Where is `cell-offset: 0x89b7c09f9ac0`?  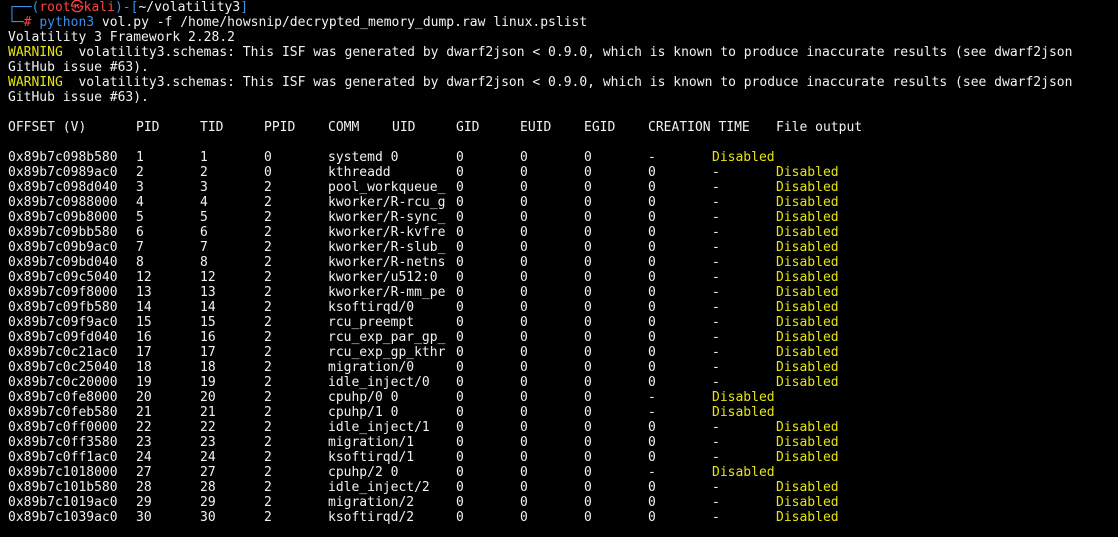
cell-offset: 0x89b7c09f9ac0 is located at coordinates (63, 322).